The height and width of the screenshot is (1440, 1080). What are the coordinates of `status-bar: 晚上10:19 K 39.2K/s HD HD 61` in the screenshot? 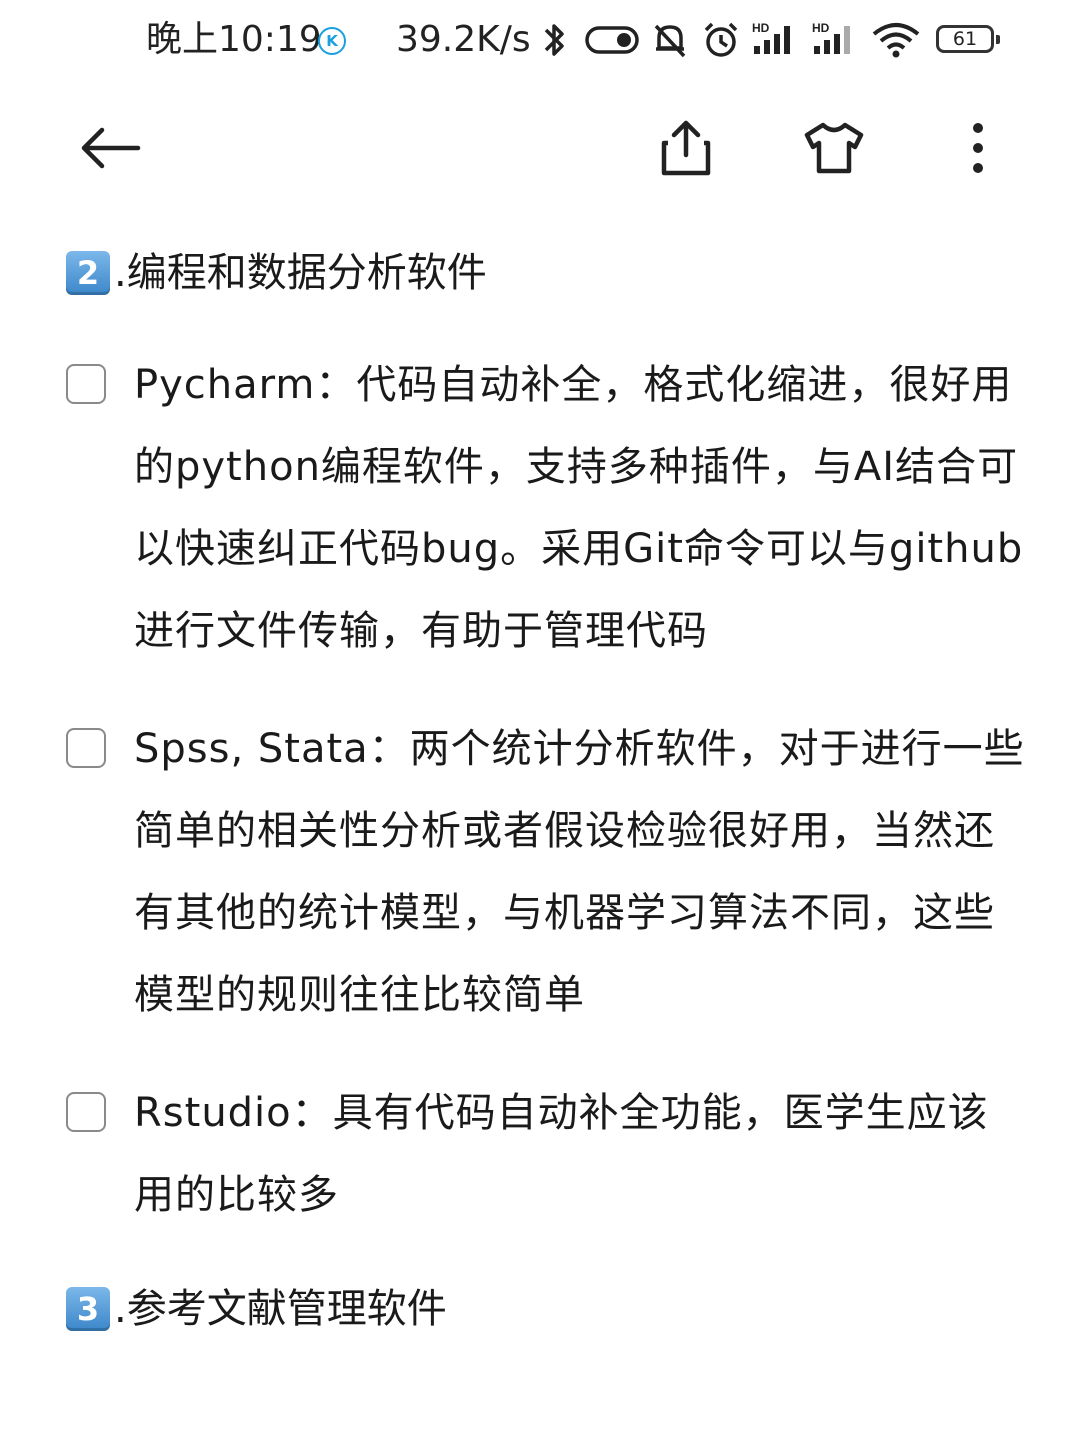 It's located at (540, 40).